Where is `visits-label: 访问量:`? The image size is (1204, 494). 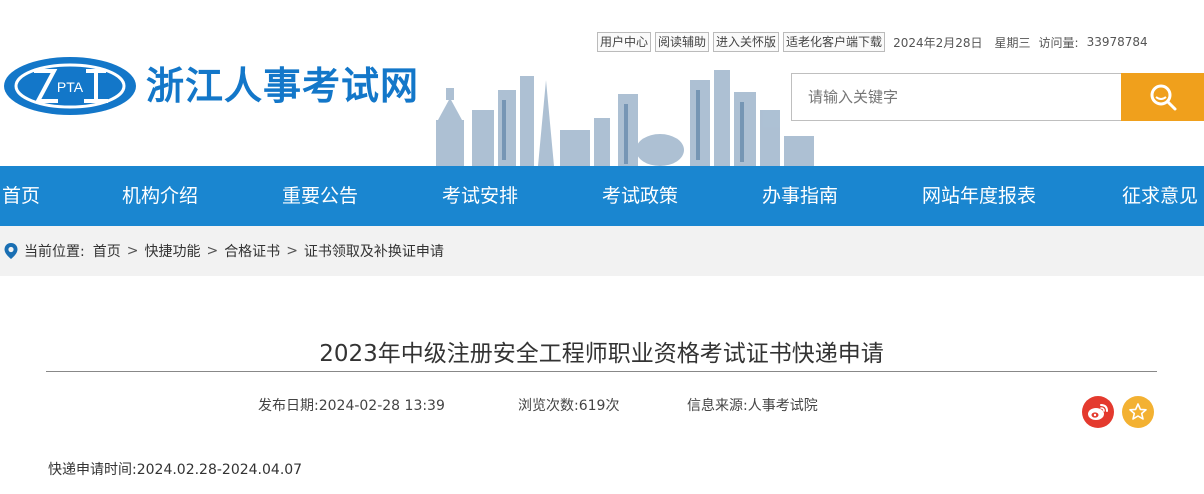
visits-label: 访问量: is located at coordinates (1058, 42).